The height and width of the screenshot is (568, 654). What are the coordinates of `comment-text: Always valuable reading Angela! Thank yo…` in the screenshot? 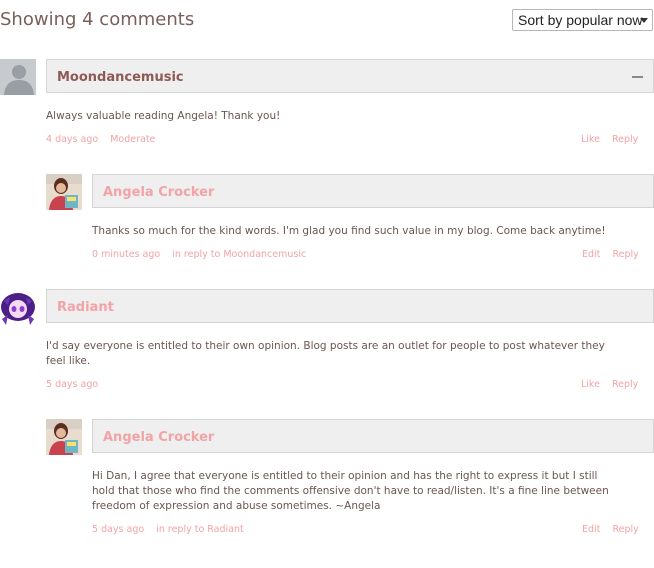 It's located at (163, 116).